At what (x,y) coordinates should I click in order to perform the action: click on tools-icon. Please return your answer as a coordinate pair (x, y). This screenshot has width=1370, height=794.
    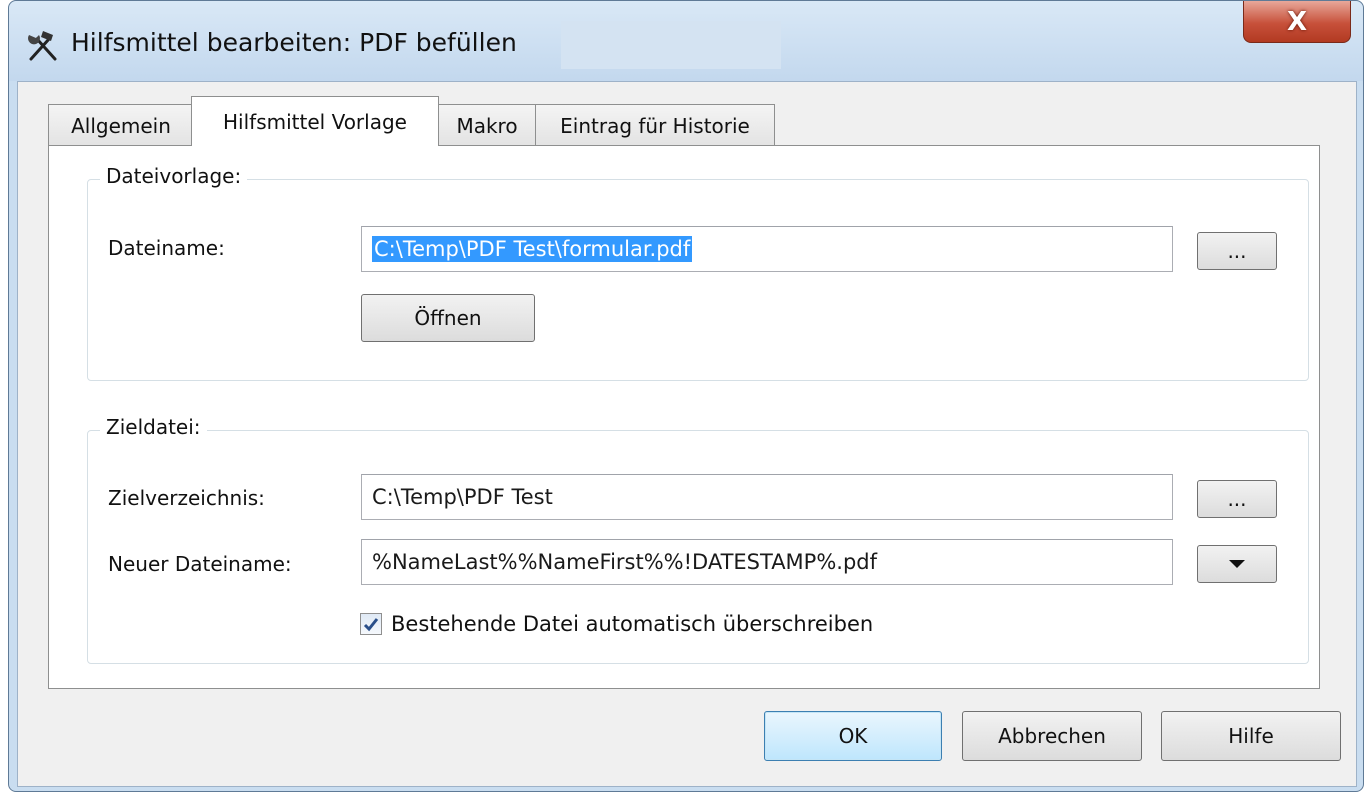
    Looking at the image, I should click on (42, 46).